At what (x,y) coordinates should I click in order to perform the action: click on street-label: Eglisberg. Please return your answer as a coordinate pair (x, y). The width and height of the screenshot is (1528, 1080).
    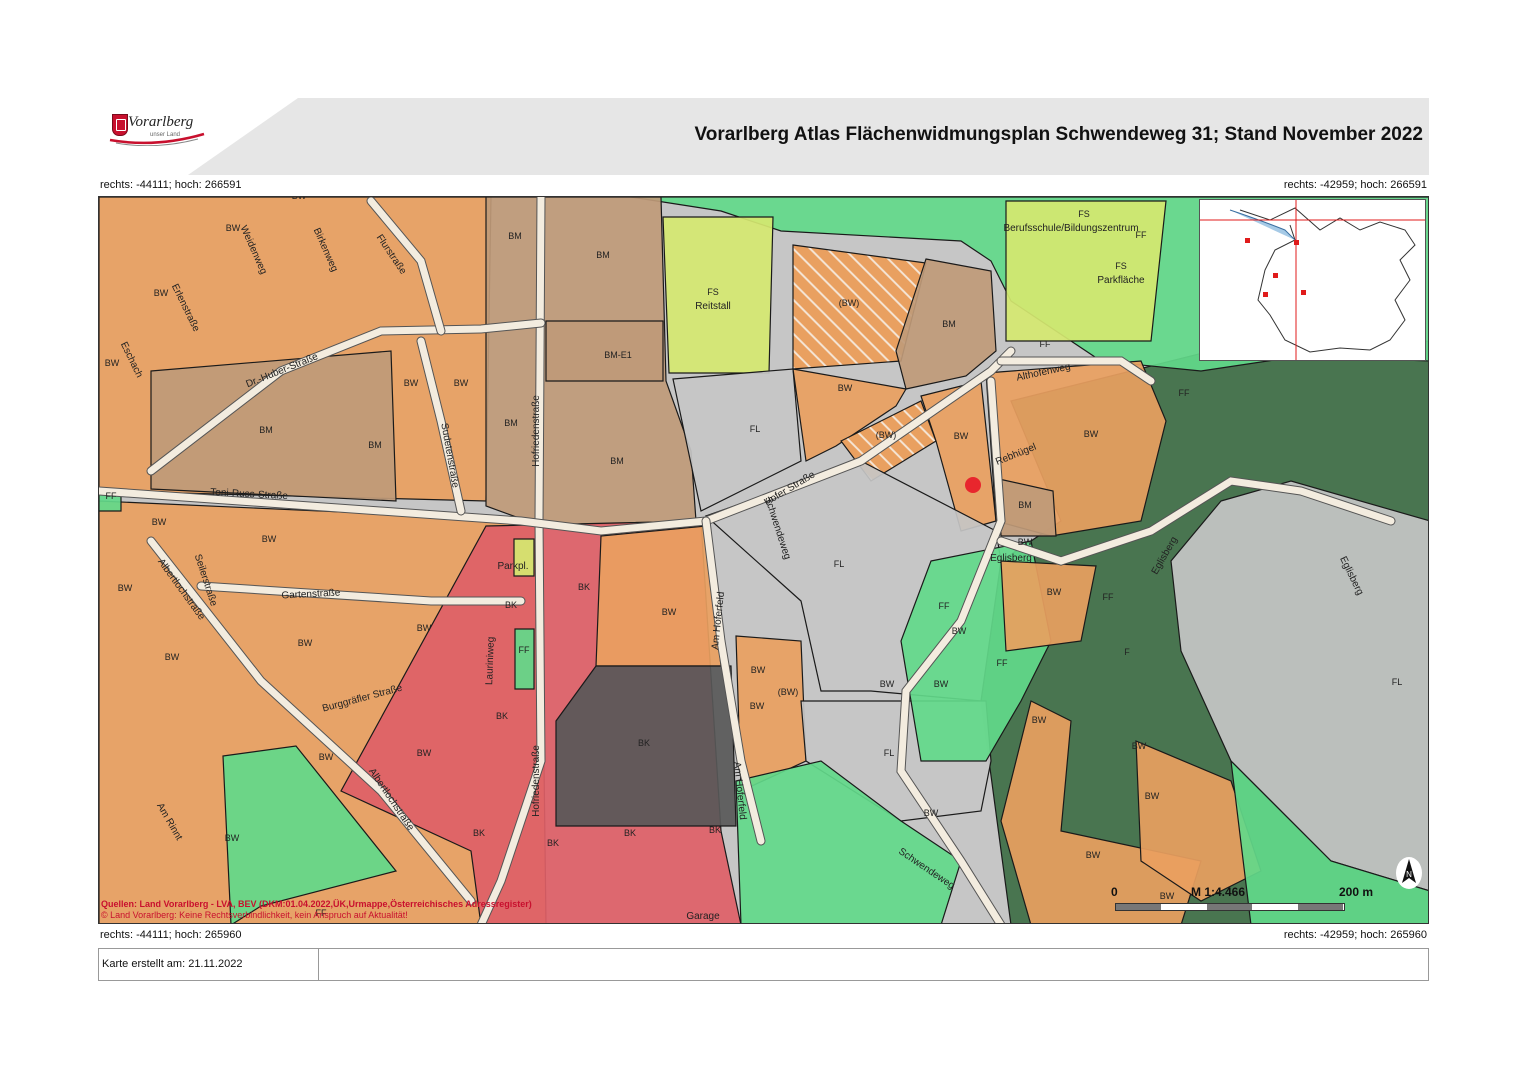
    Looking at the image, I should click on (1011, 558).